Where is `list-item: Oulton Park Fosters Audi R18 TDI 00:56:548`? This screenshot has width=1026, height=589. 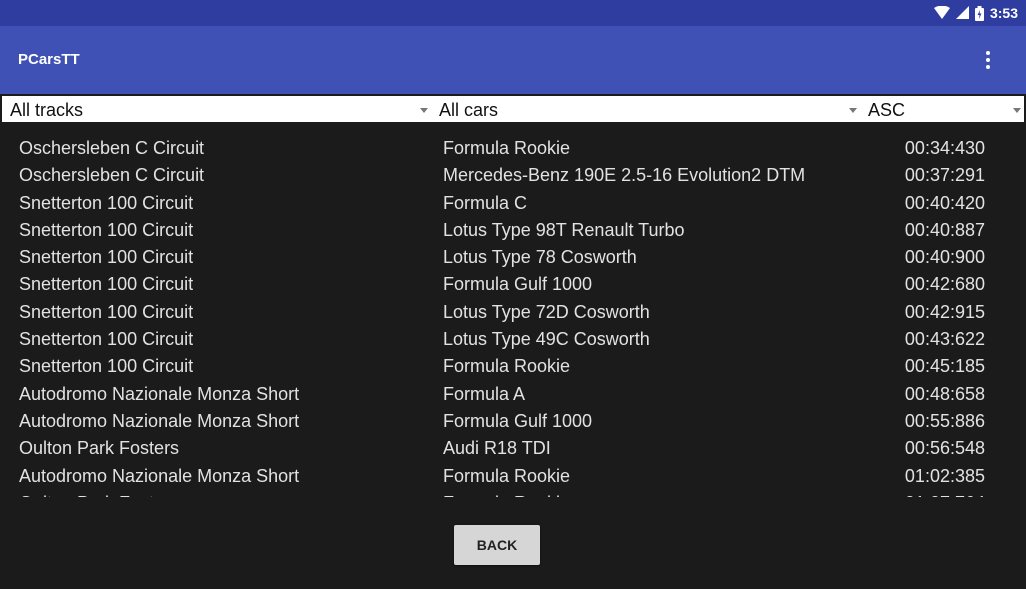
list-item: Oulton Park Fosters Audi R18 TDI 00:56:548 is located at coordinates (513, 448).